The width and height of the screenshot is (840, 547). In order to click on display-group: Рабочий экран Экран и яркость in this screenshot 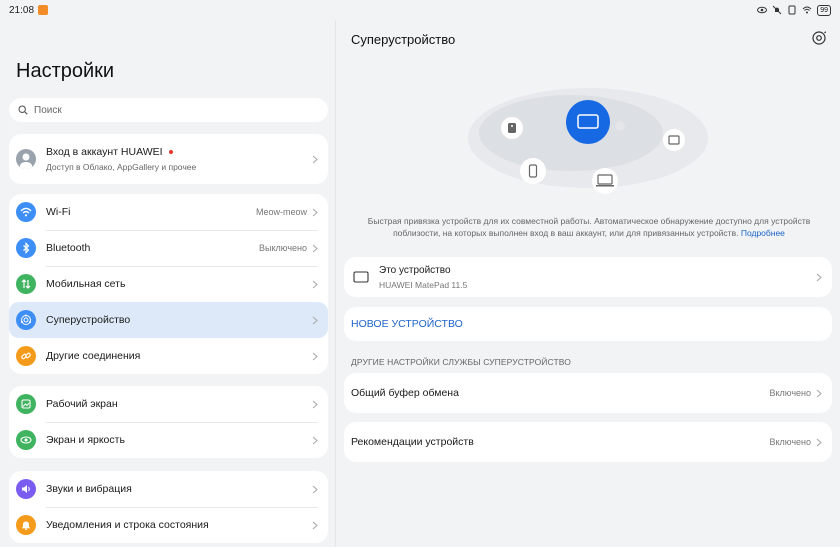, I will do `click(168, 422)`.